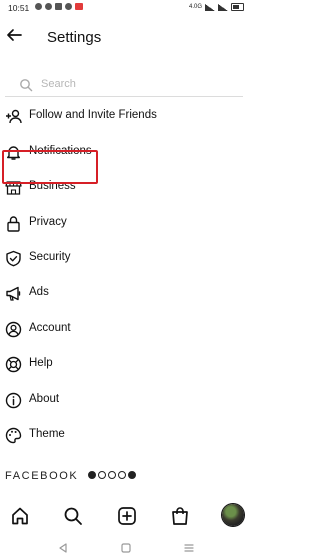 This screenshot has width=320, height=560. What do you see at coordinates (195, 7) in the screenshot?
I see `network-type-label: 4.0G` at bounding box center [195, 7].